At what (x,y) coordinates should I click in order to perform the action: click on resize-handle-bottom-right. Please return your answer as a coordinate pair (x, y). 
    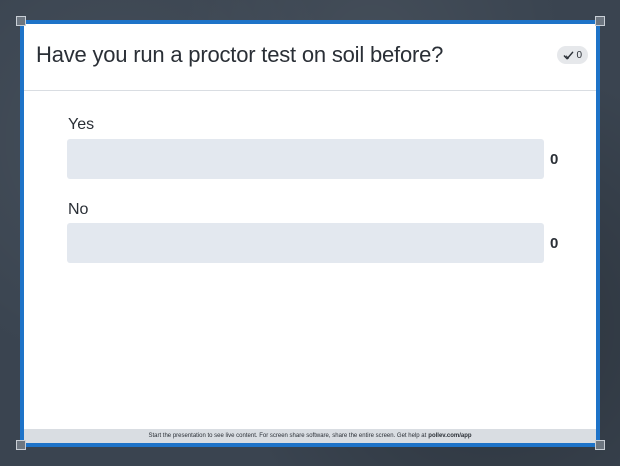
    Looking at the image, I should click on (600, 445).